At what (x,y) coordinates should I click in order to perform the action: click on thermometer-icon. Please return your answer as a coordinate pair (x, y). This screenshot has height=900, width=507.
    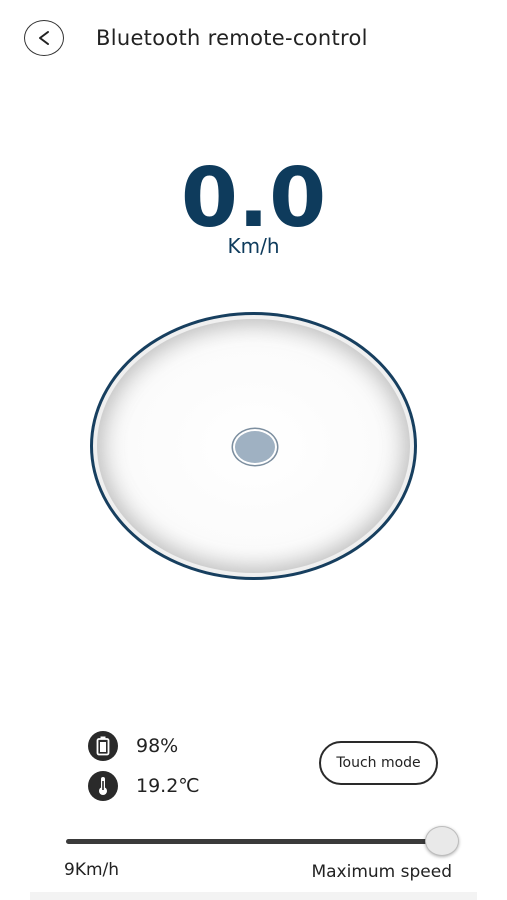
    Looking at the image, I should click on (103, 786).